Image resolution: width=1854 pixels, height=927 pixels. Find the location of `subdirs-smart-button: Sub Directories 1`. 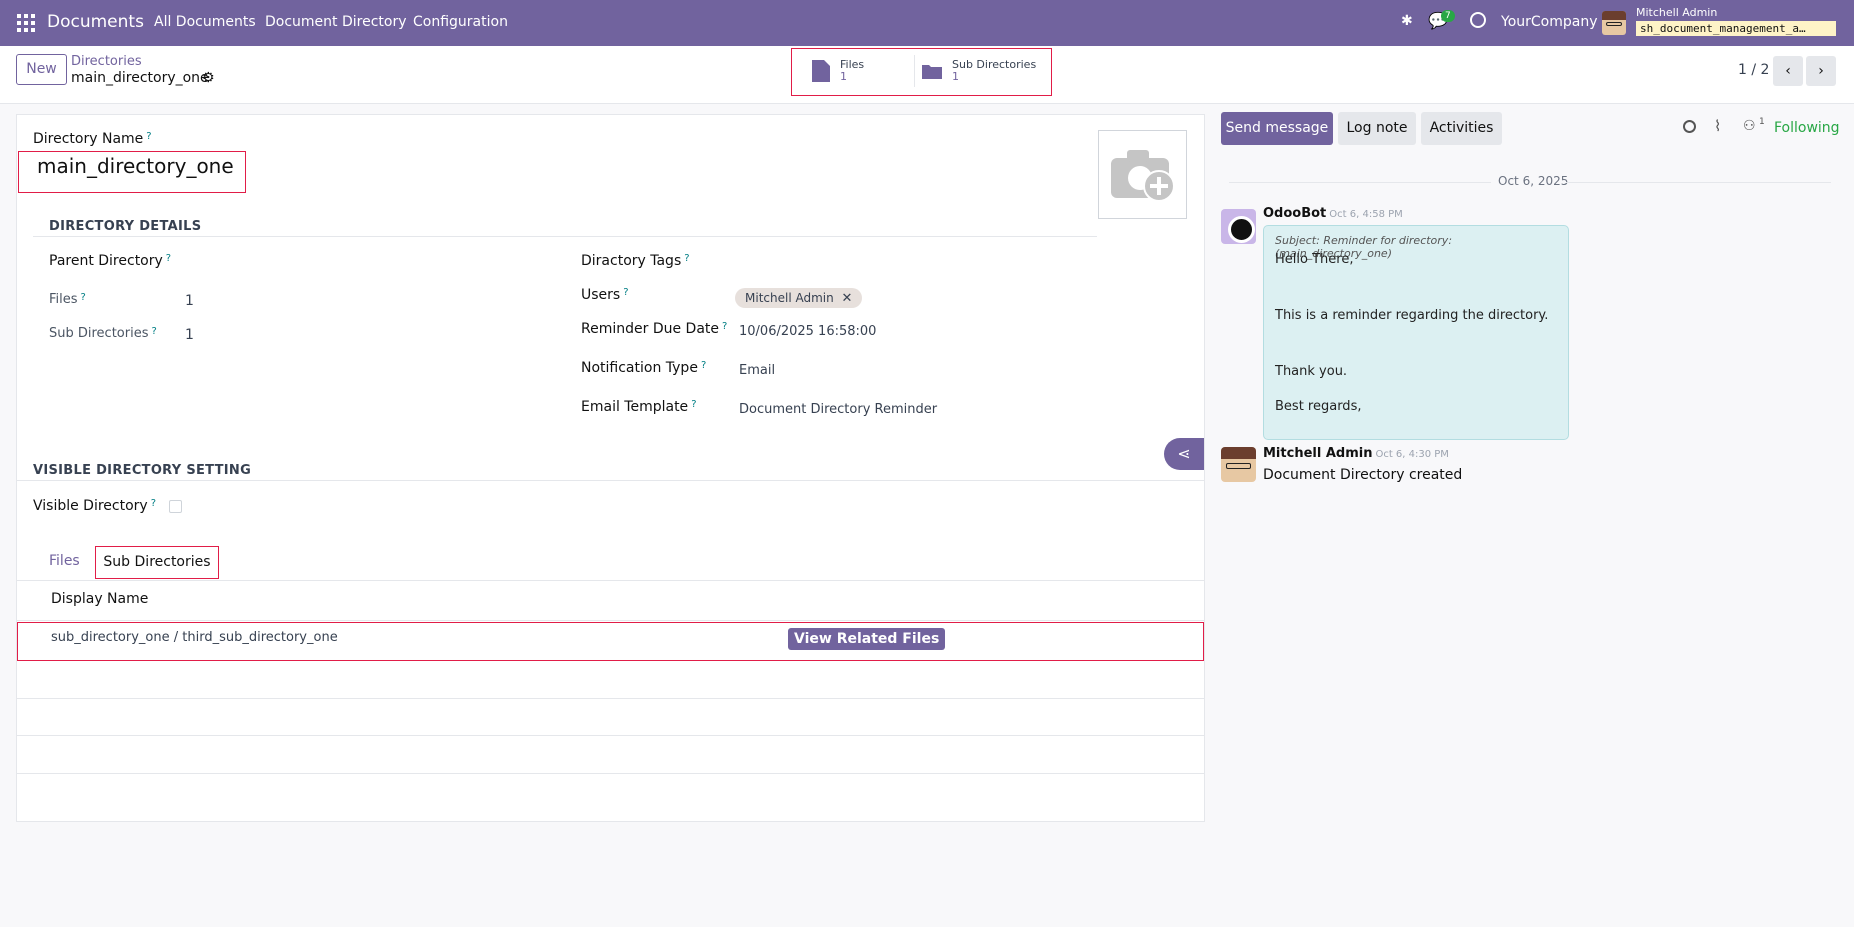

subdirs-smart-button: Sub Directories 1 is located at coordinates (981, 71).